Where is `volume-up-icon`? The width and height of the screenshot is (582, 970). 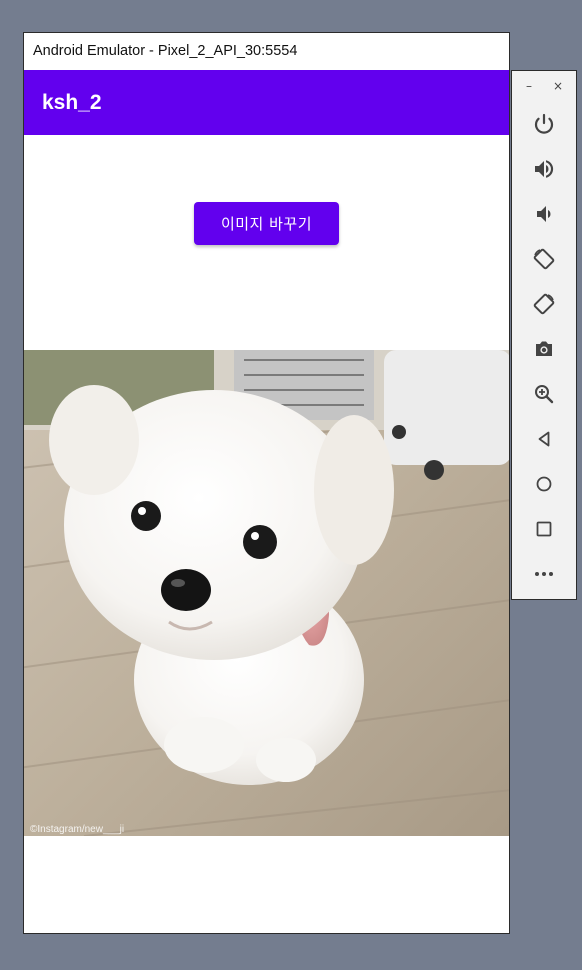
volume-up-icon is located at coordinates (544, 169).